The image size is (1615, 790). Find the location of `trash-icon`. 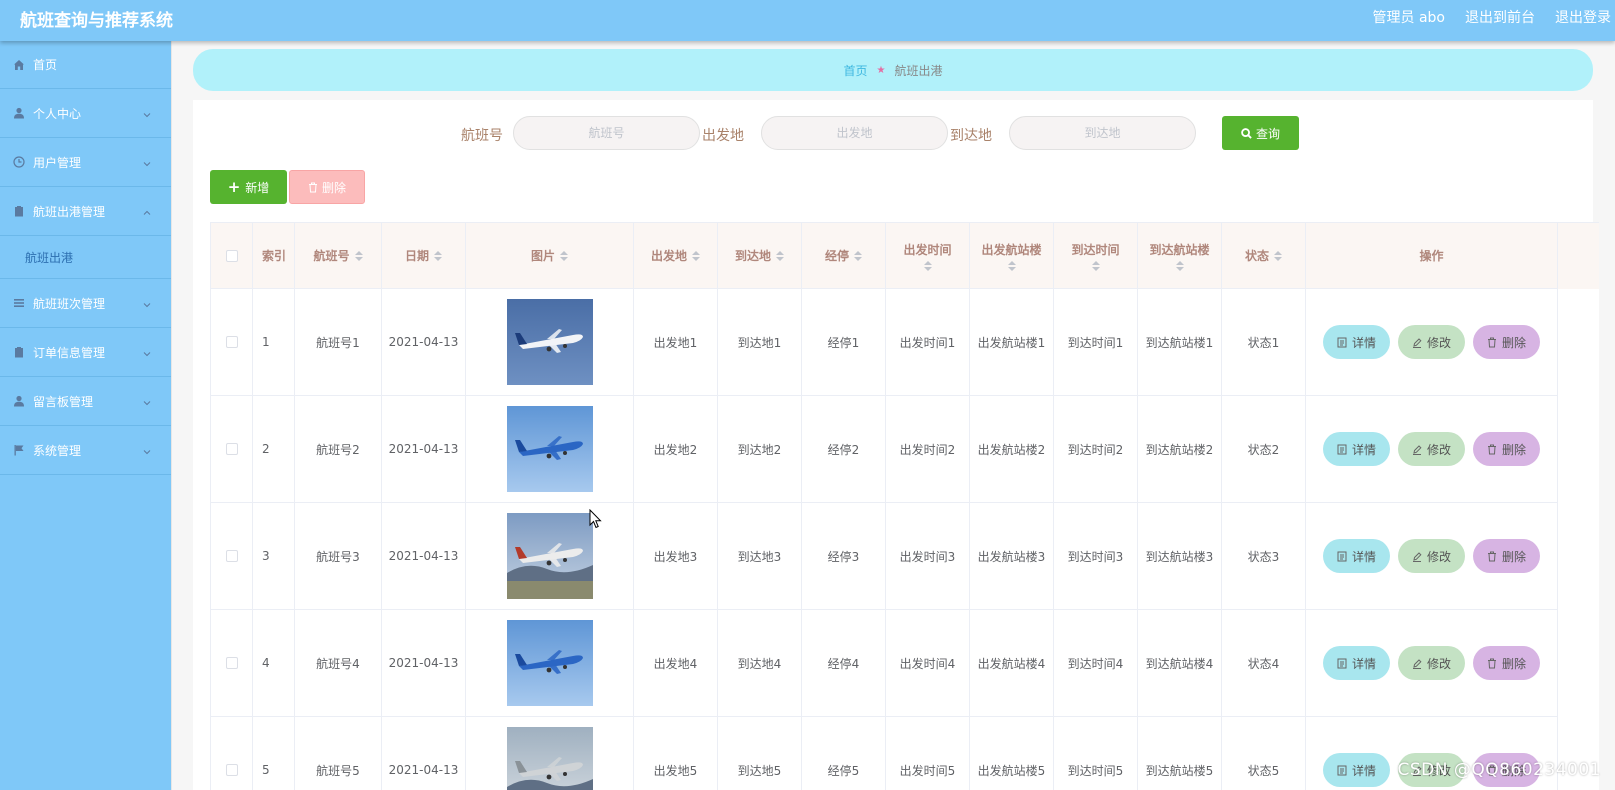

trash-icon is located at coordinates (1491, 663).